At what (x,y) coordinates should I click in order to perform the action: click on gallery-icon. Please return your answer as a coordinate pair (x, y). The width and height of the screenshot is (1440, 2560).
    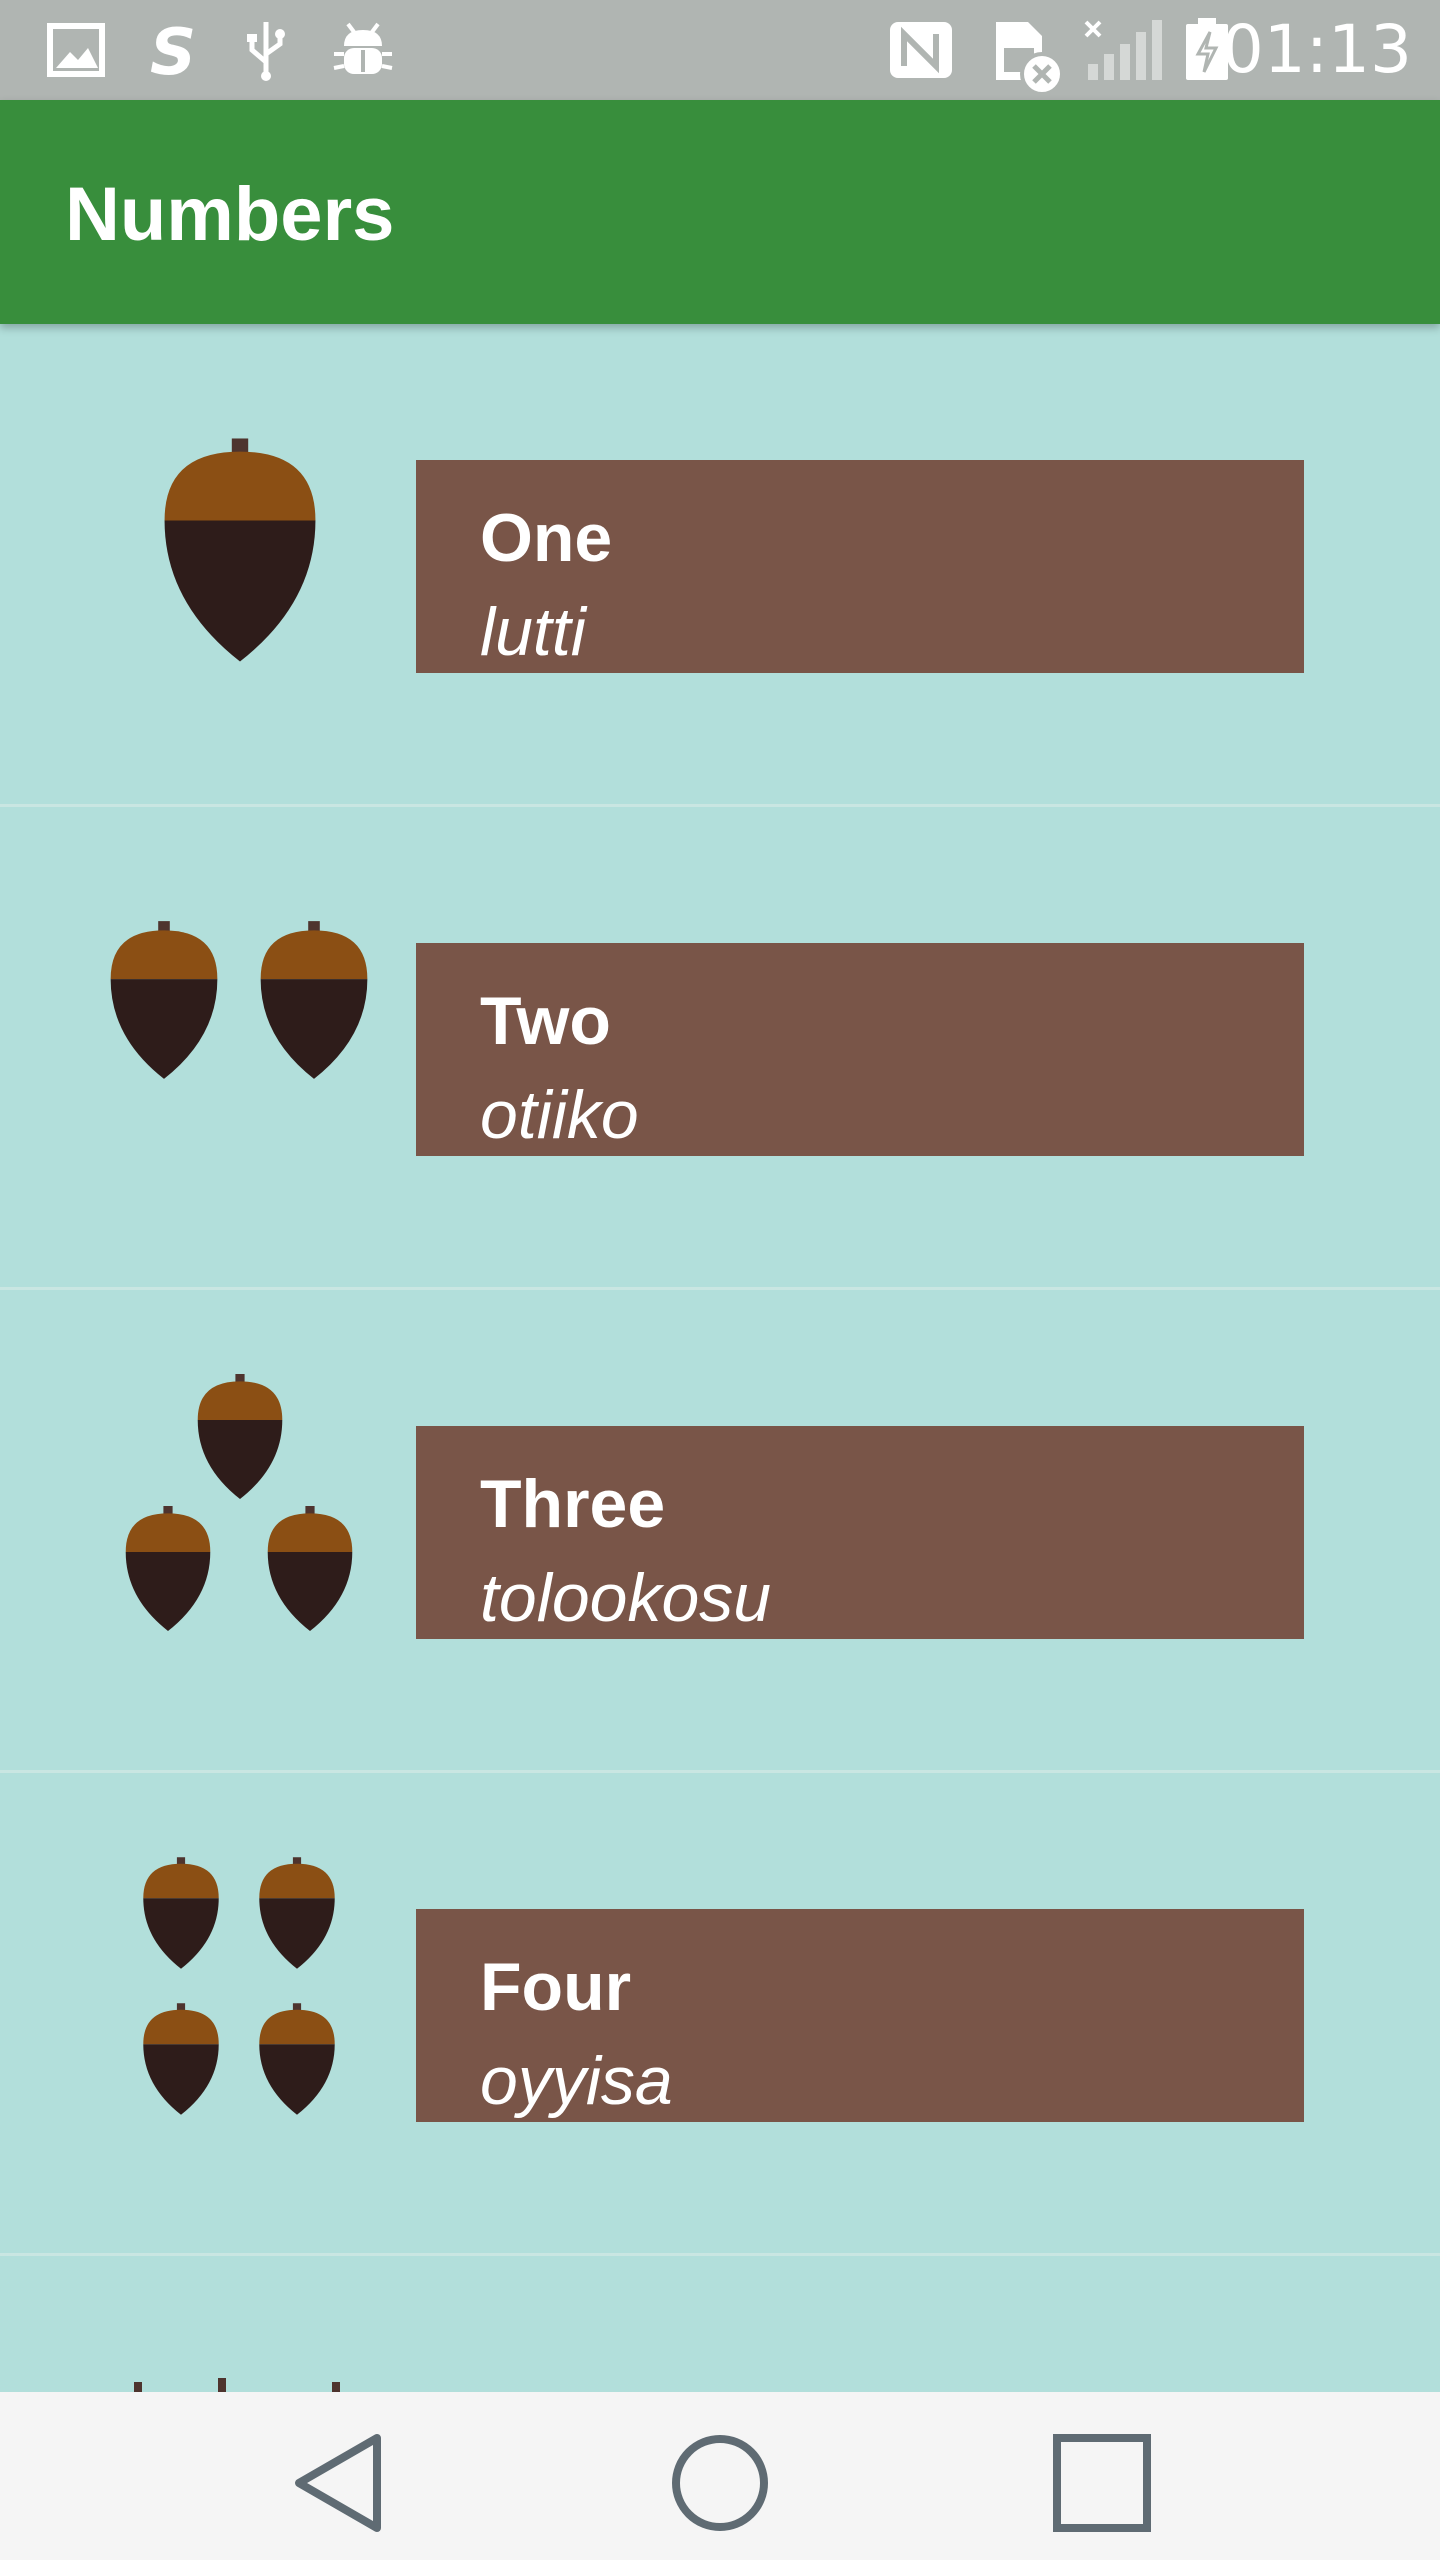
    Looking at the image, I should click on (76, 50).